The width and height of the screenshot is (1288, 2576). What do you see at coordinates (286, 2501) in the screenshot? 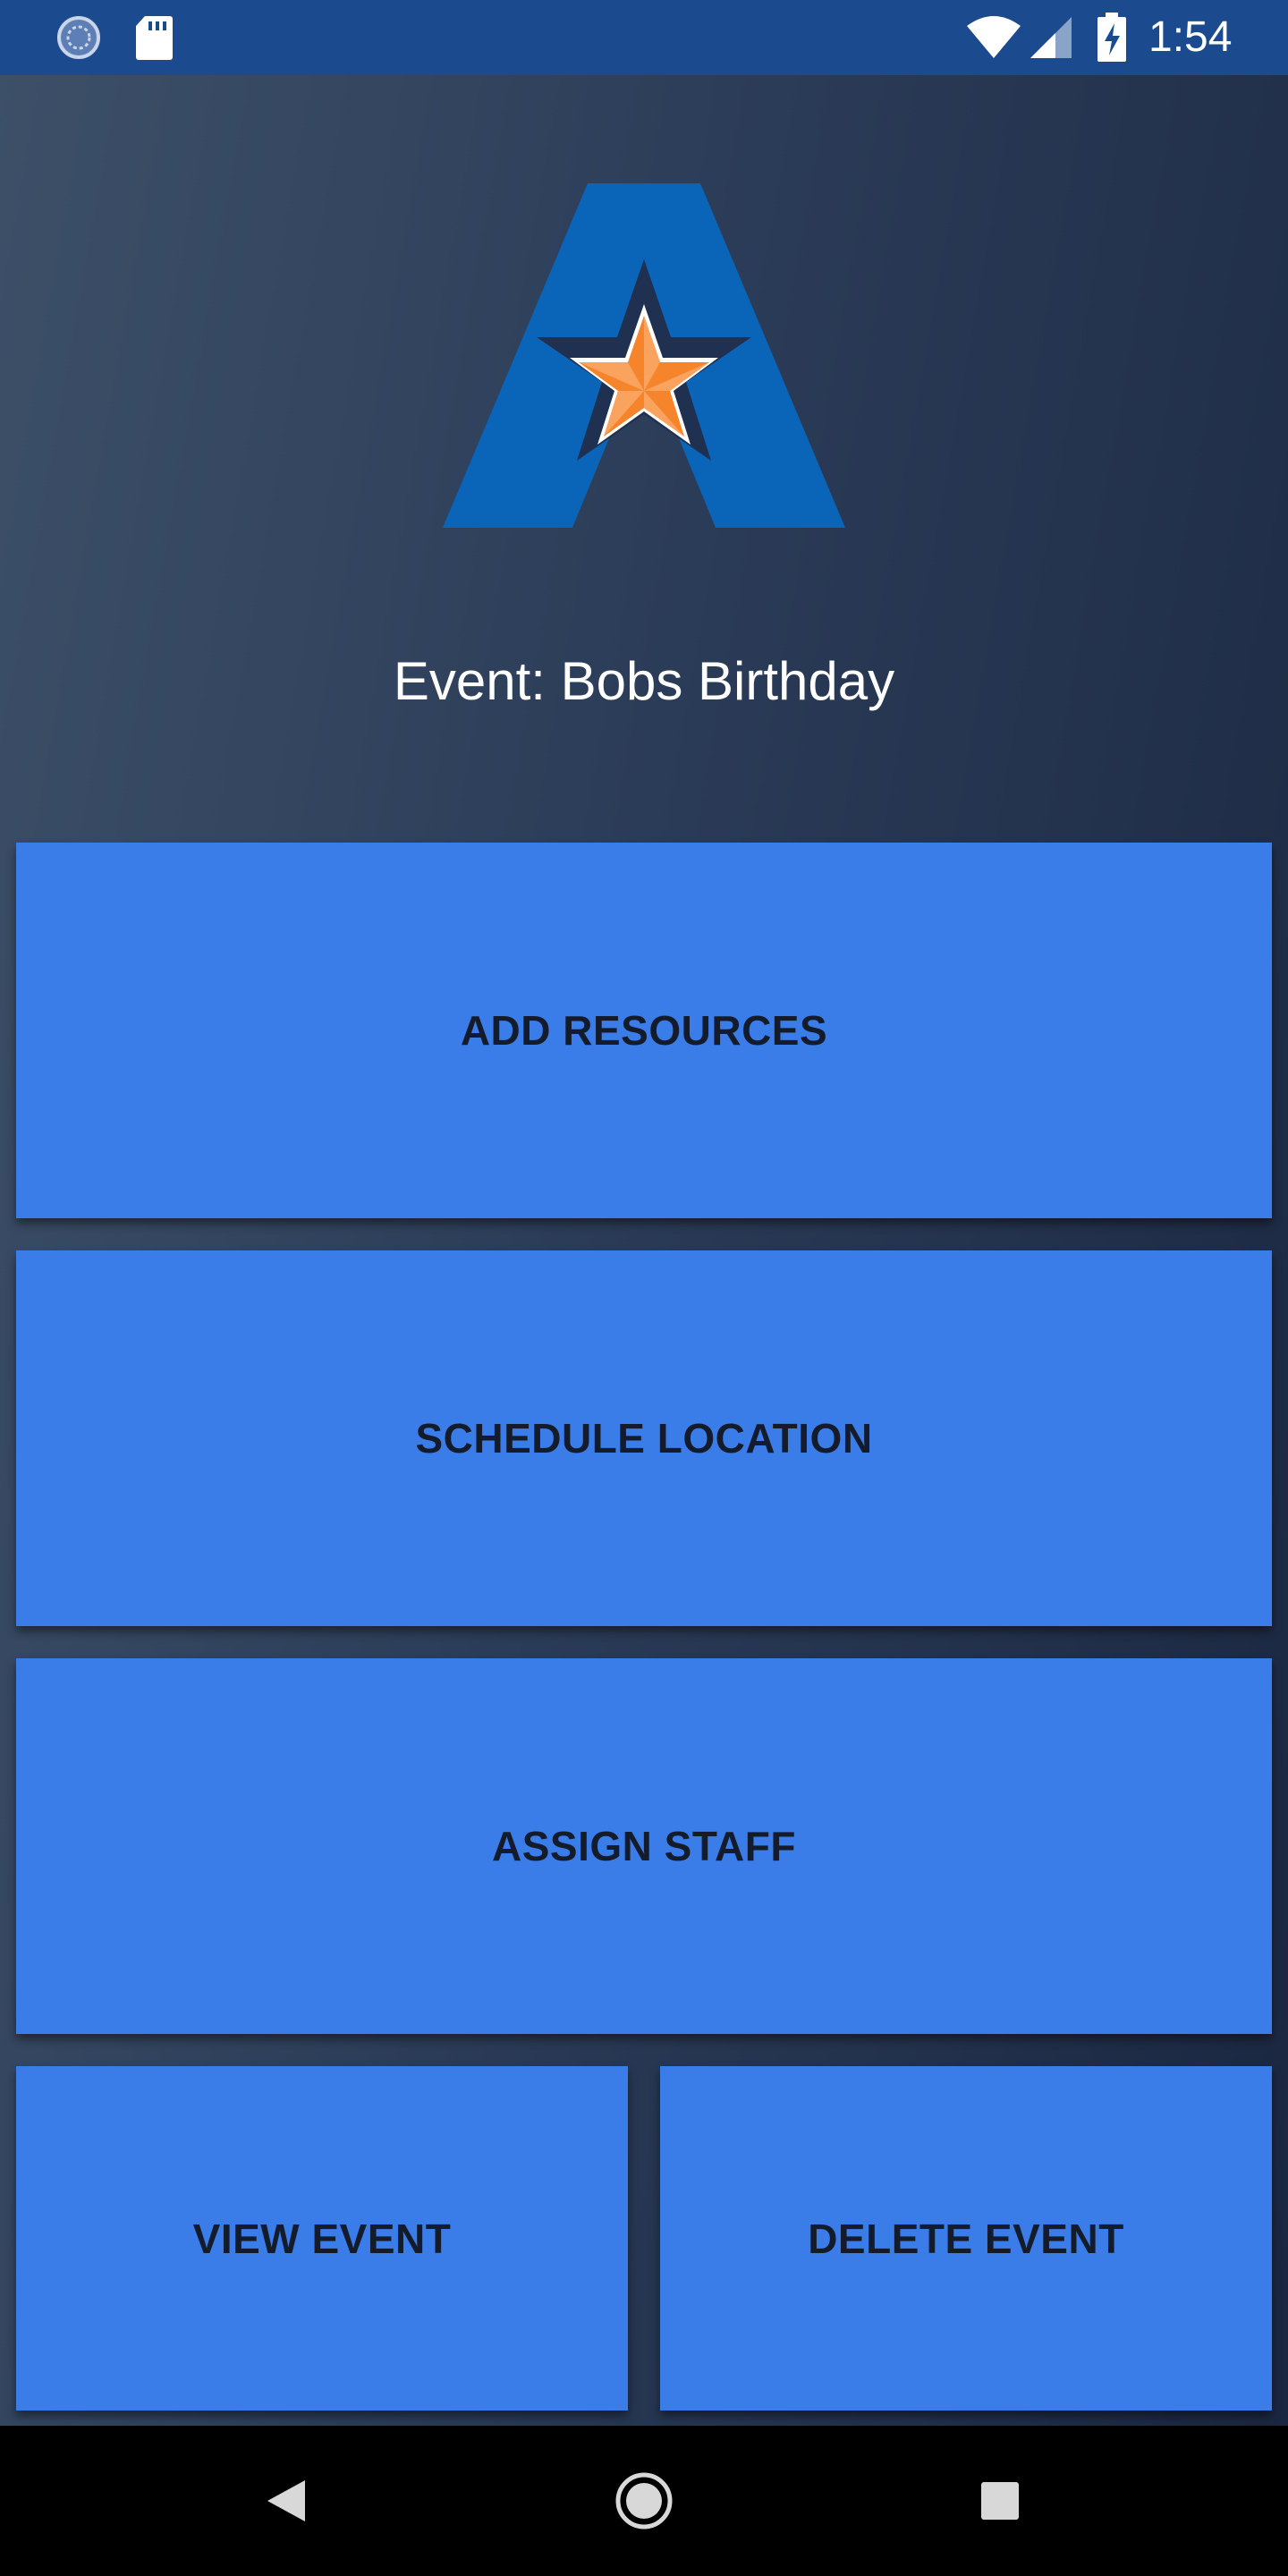
I see `back-icon` at bounding box center [286, 2501].